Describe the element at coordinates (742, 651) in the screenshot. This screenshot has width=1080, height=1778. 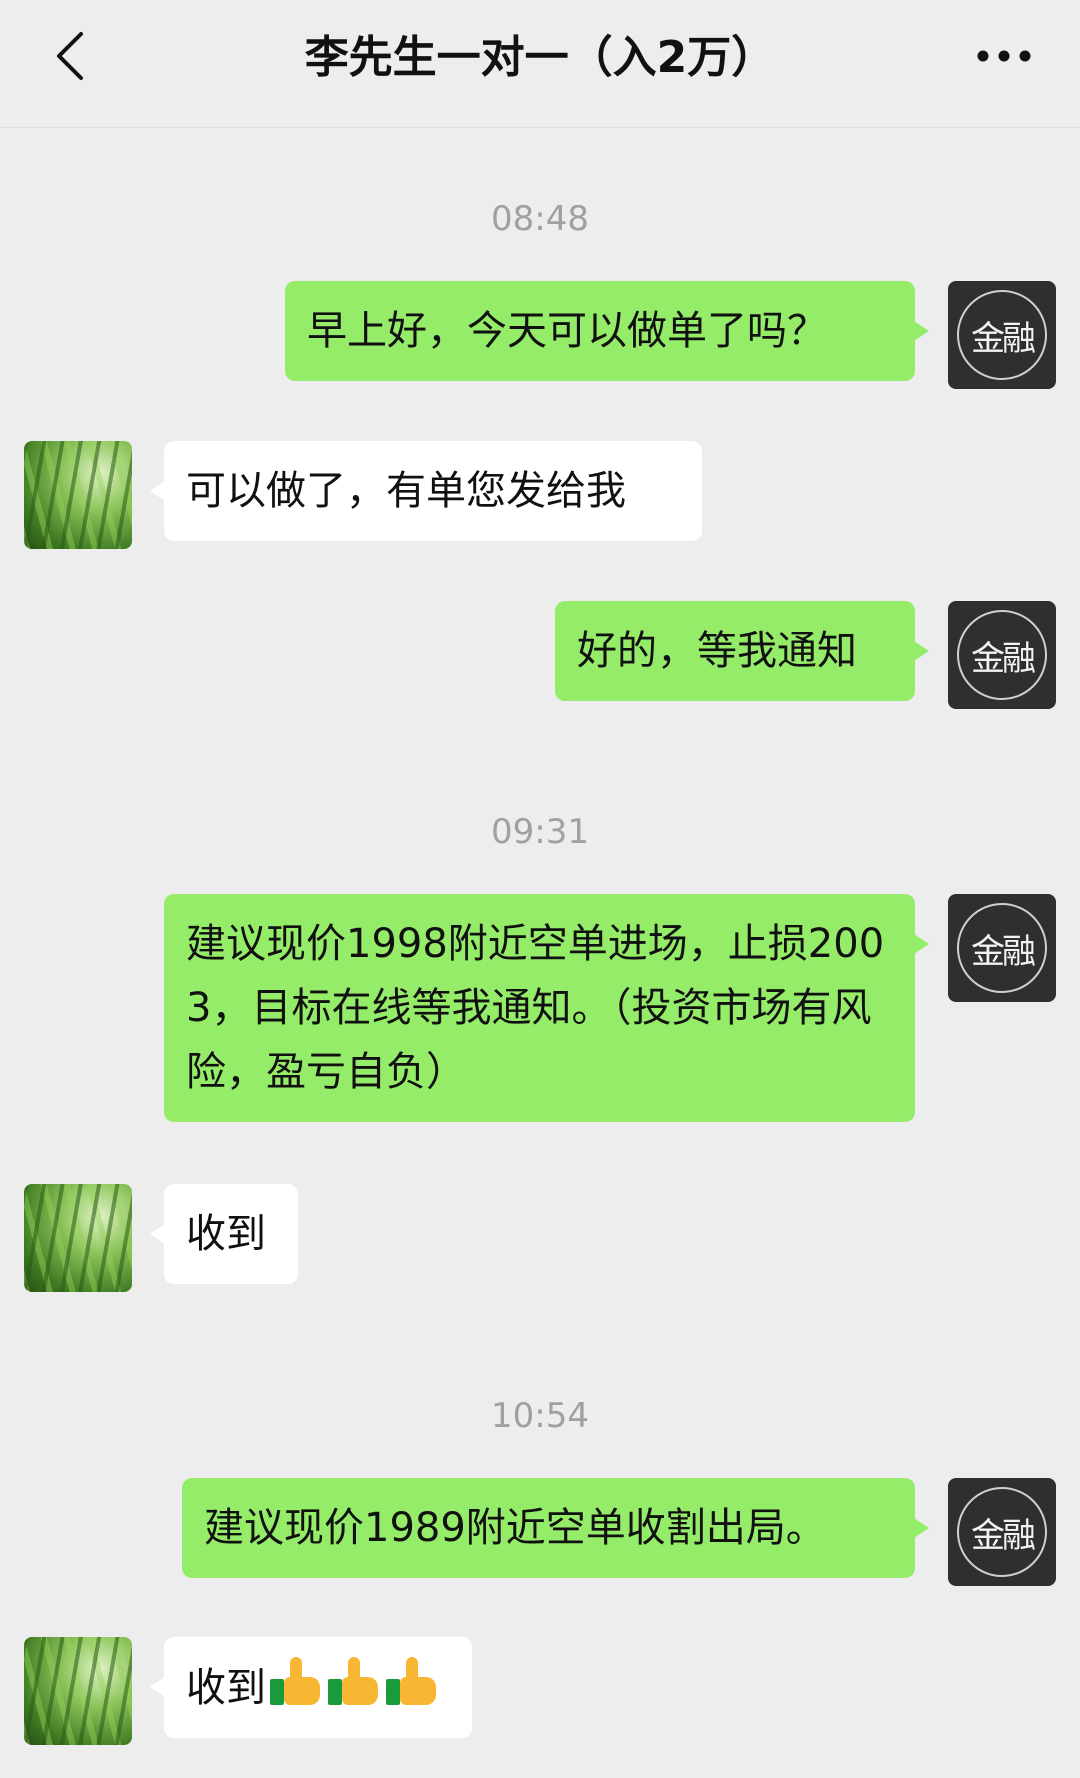
I see `message-bubble-self: 好的，等我通知` at that location.